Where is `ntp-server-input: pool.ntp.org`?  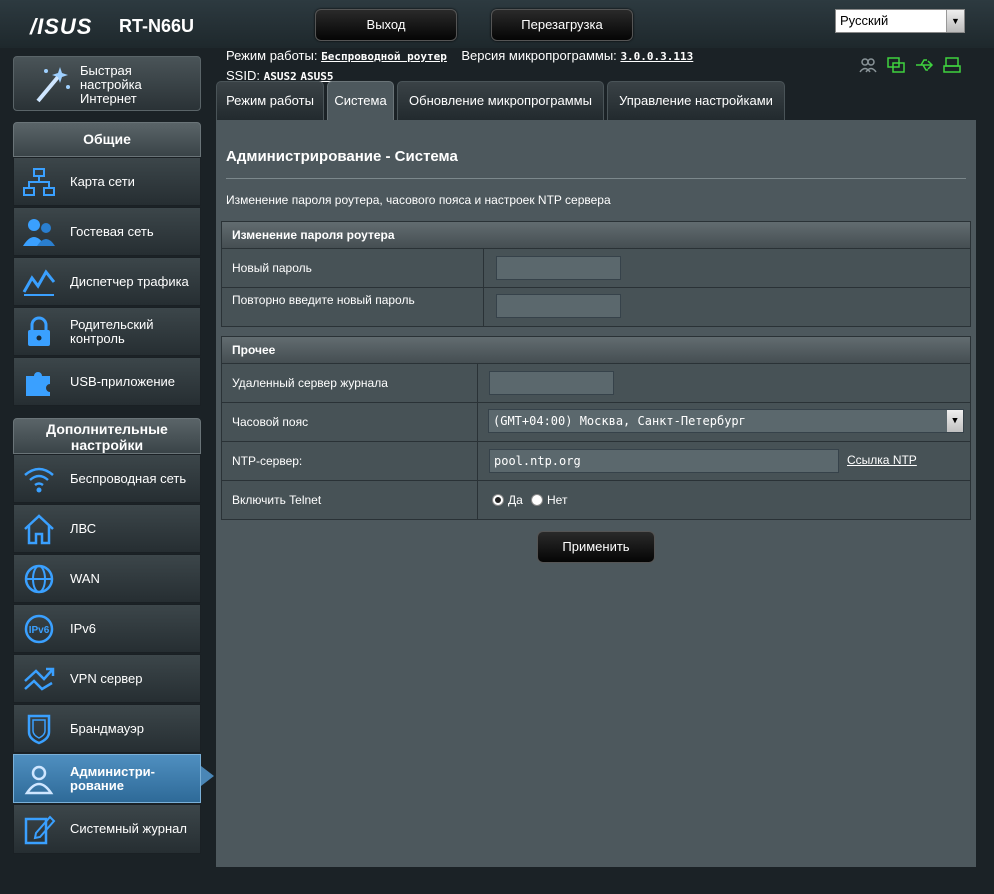
ntp-server-input: pool.ntp.org is located at coordinates (664, 461).